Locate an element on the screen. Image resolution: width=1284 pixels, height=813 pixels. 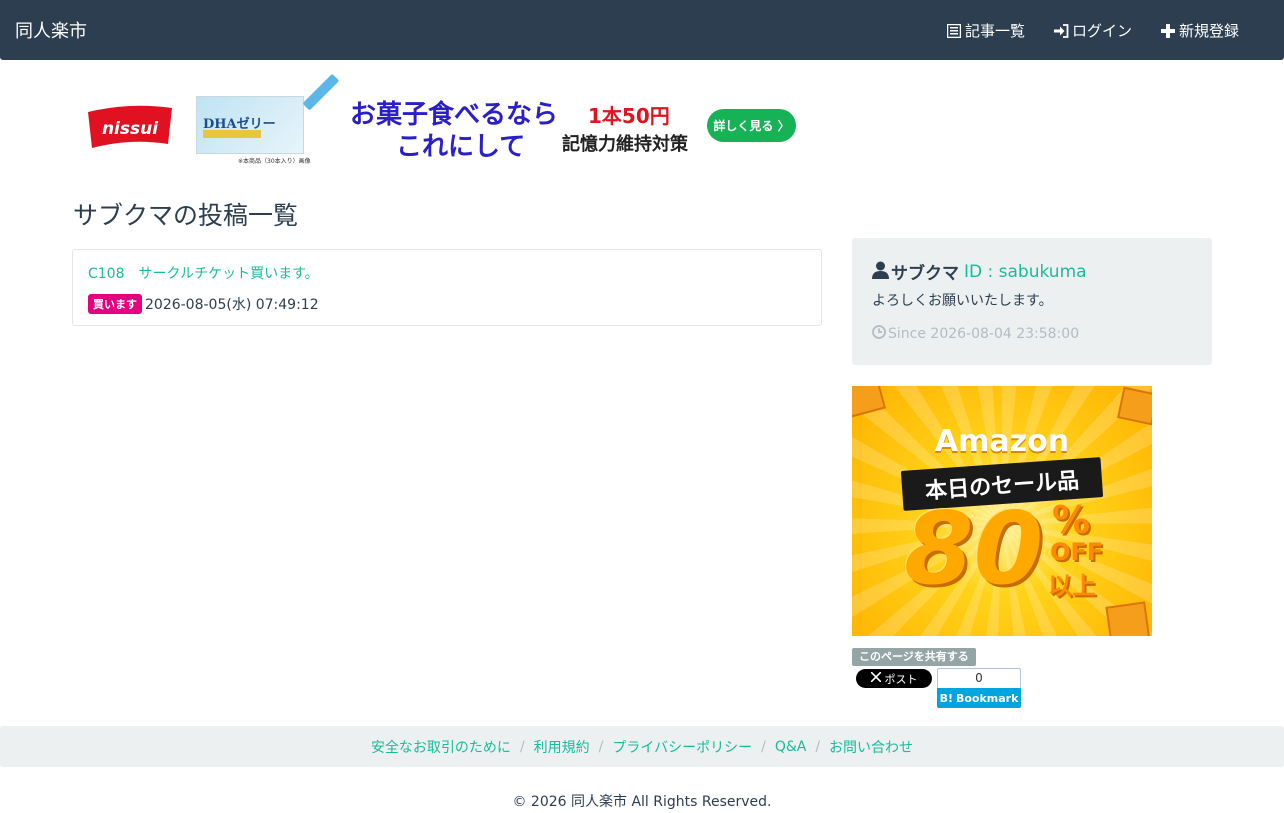
nav-register-label: 新規登録 is located at coordinates (1209, 31).